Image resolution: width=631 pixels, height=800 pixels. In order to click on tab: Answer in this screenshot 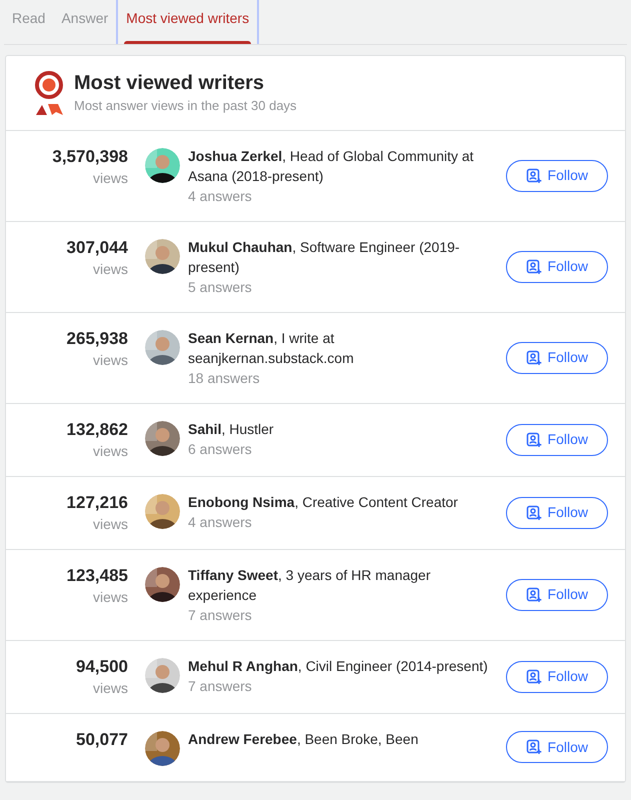, I will do `click(84, 22)`.